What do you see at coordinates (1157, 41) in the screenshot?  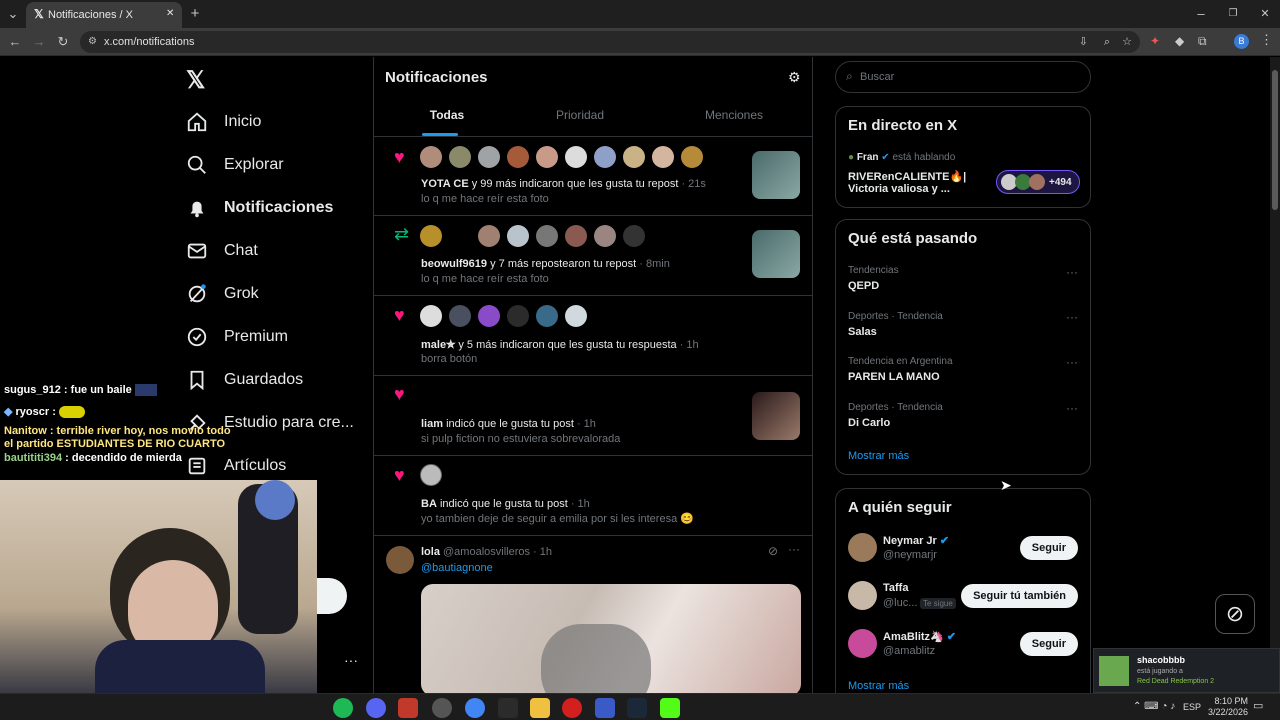 I see `extension-icon: ✦` at bounding box center [1157, 41].